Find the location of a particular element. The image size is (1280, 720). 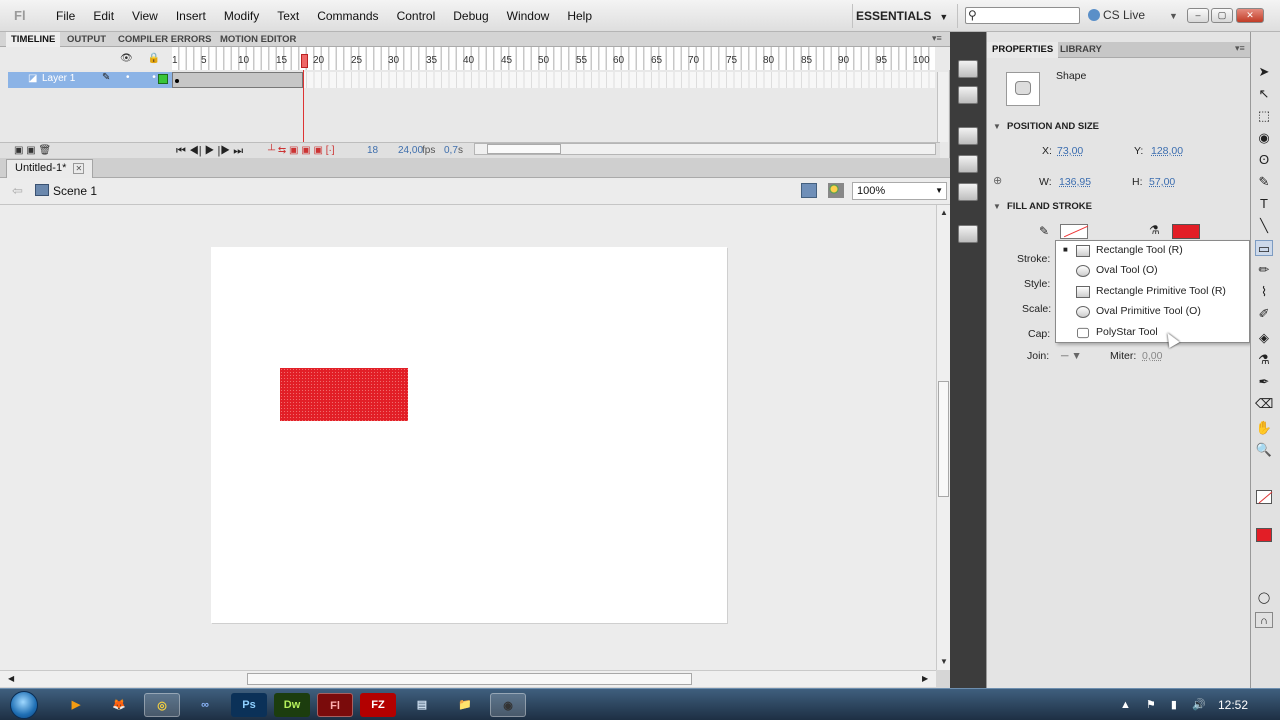

x-value: 73,00 is located at coordinates (1070, 151).